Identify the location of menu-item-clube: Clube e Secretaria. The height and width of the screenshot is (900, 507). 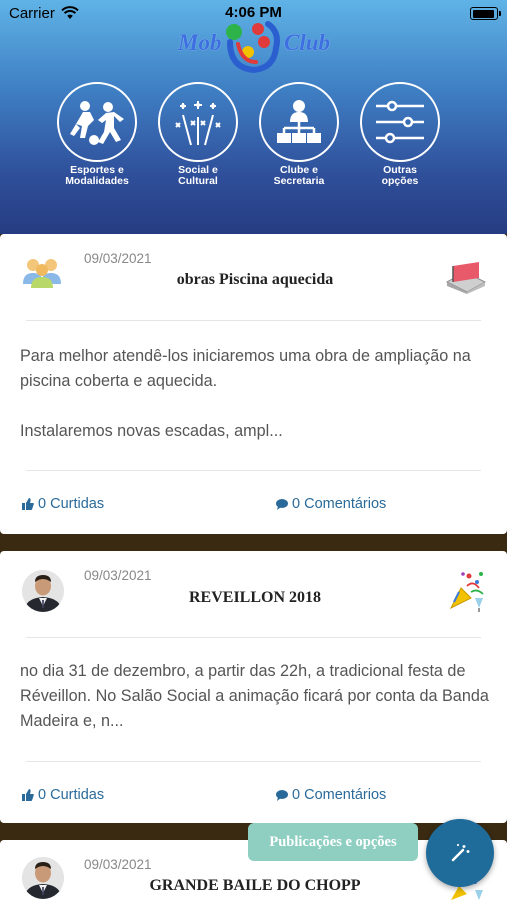
(299, 134).